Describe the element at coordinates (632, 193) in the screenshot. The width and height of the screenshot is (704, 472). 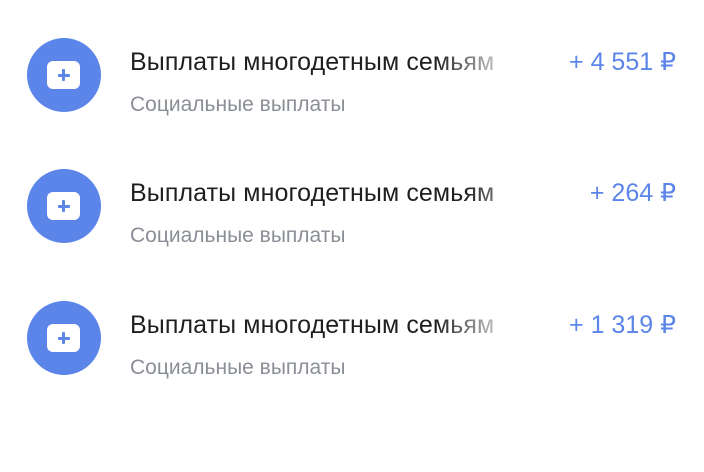
I see `transaction-amount: + 264 ₽` at that location.